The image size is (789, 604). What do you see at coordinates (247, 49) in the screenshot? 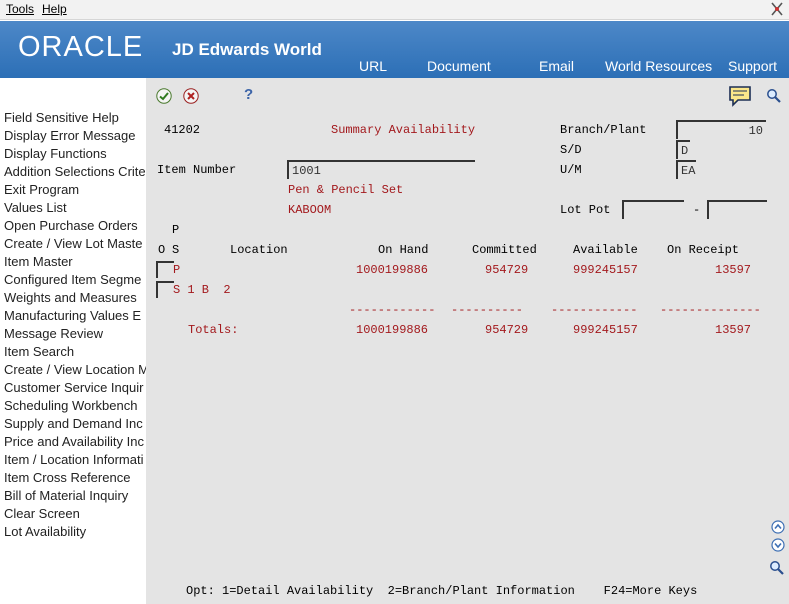
I see `product-name: JD Edwards World` at bounding box center [247, 49].